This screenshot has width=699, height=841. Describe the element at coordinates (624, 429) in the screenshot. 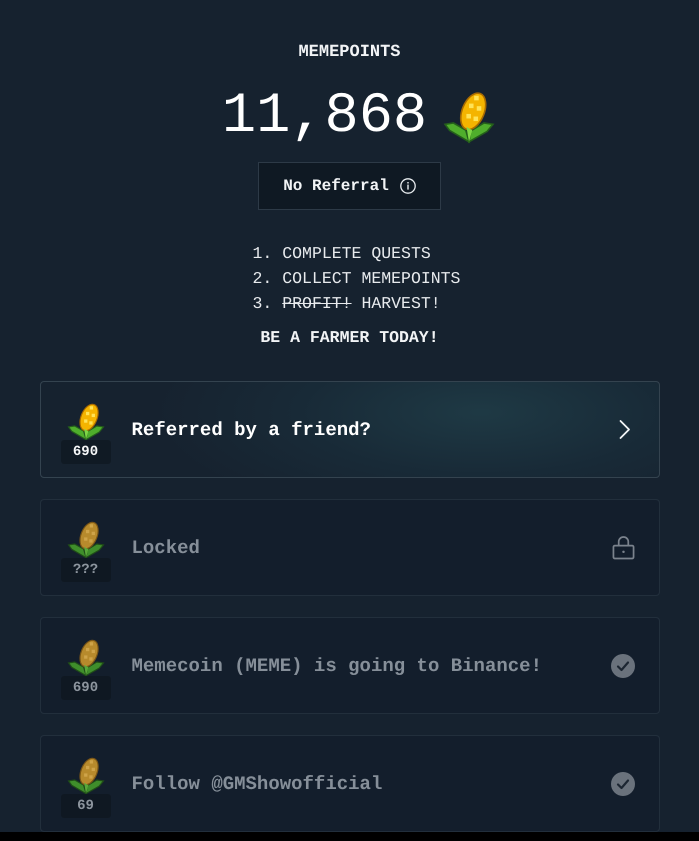

I see `chevron-icon` at that location.